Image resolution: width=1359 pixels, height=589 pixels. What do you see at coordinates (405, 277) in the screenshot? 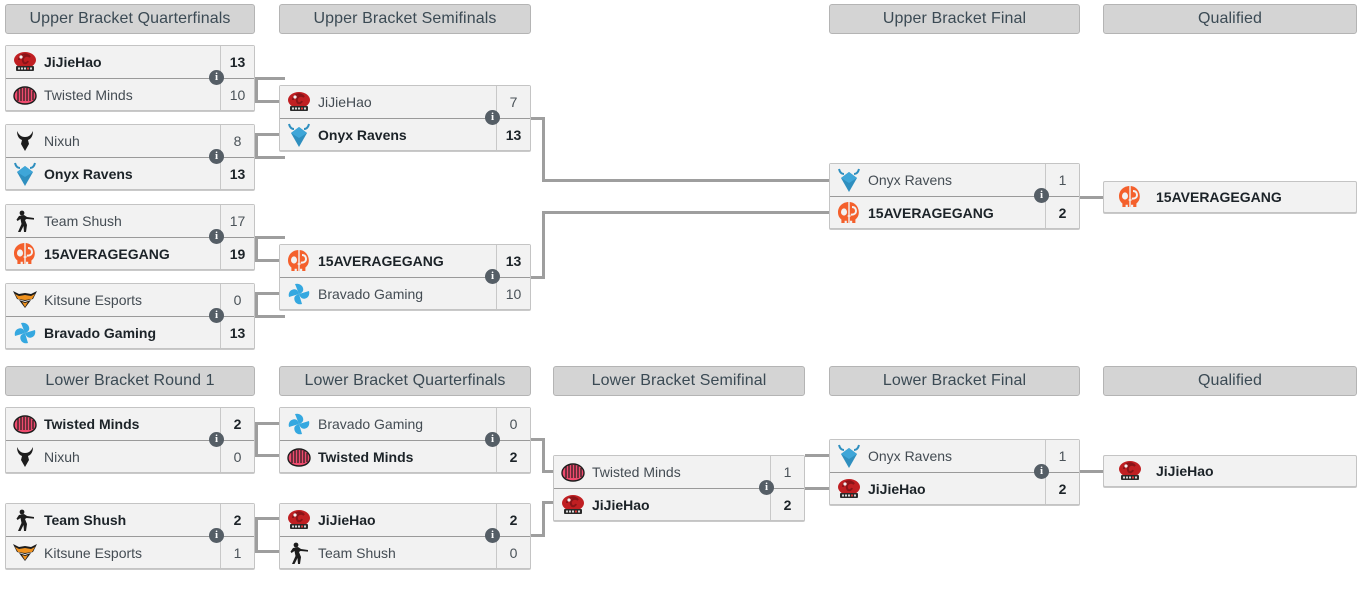
I see `match-upper-semifinal-2: 15AVERAGEGANG 13 Bravado Gaming 10 i` at bounding box center [405, 277].